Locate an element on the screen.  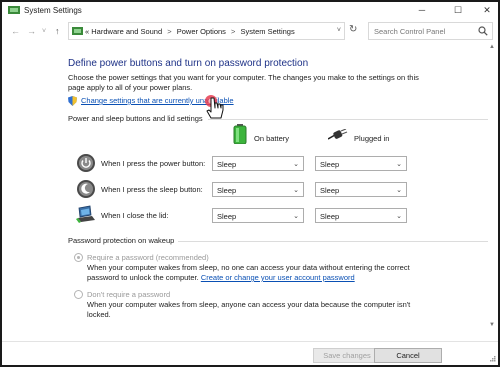
hand-cursor-icon is located at coordinates (214, 107).